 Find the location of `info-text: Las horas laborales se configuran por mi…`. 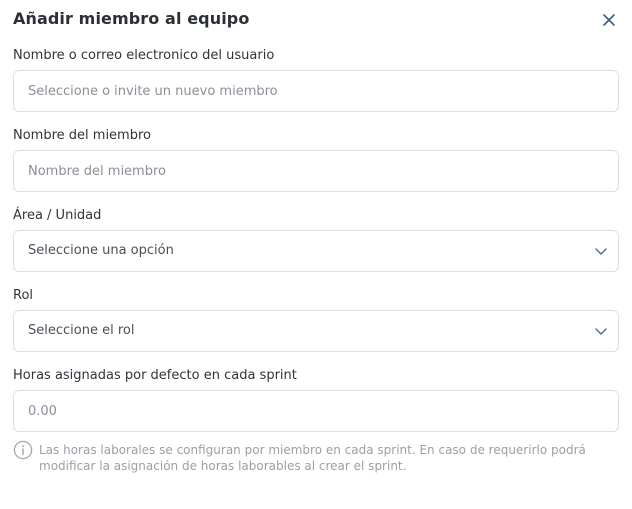

info-text: Las horas laborales se configuran por mi… is located at coordinates (312, 458).